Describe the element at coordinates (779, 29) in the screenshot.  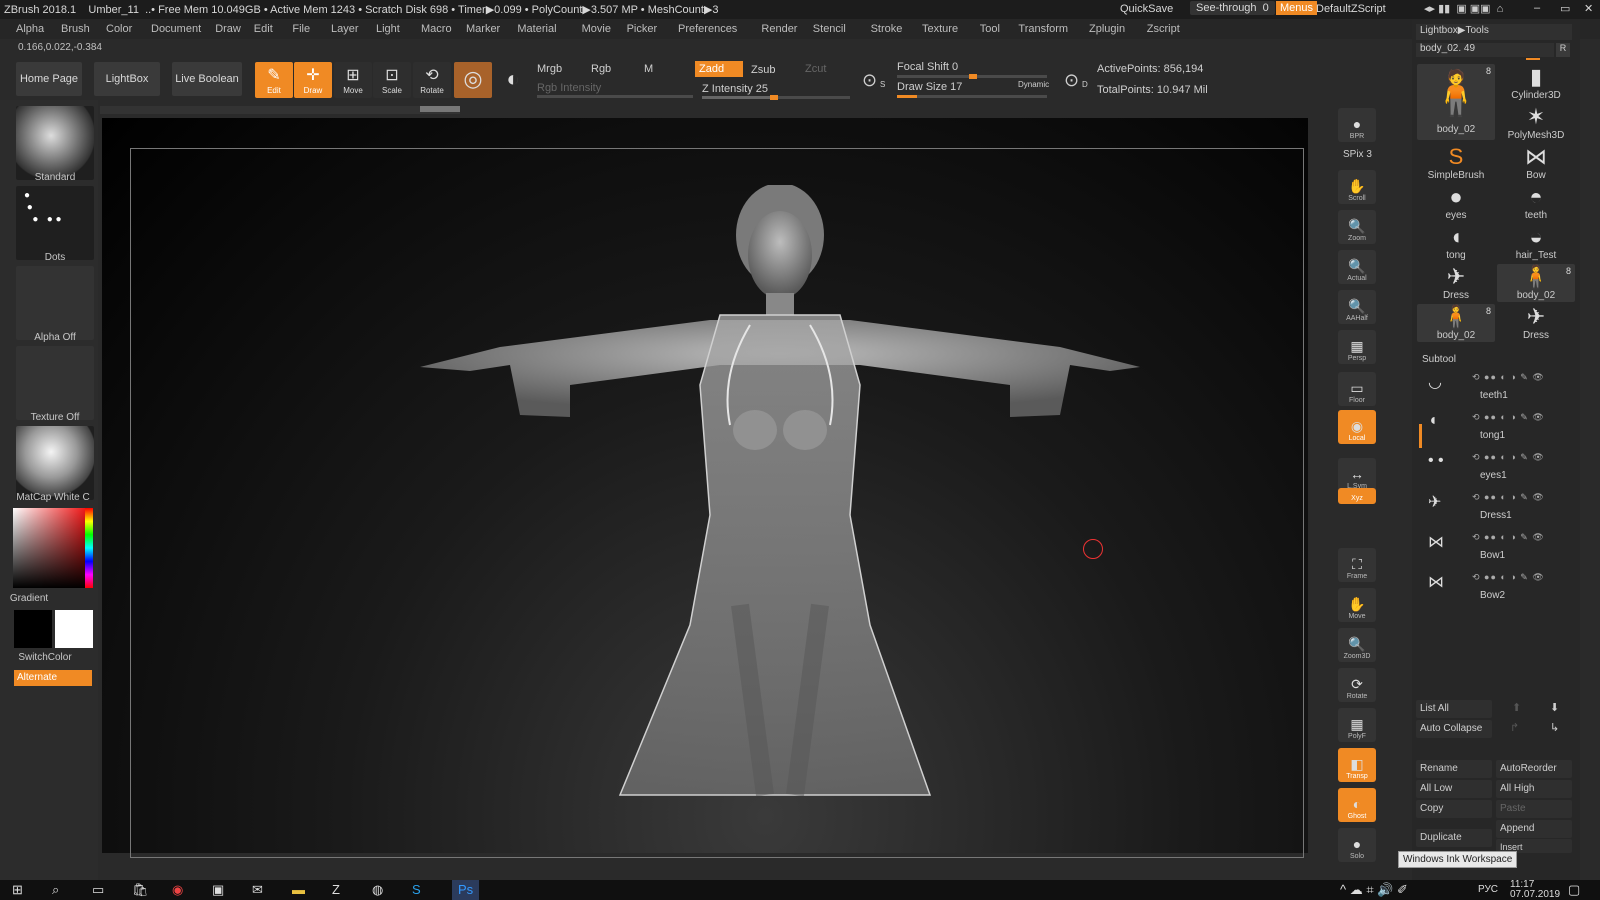
I see `menu-item-render: Render` at that location.